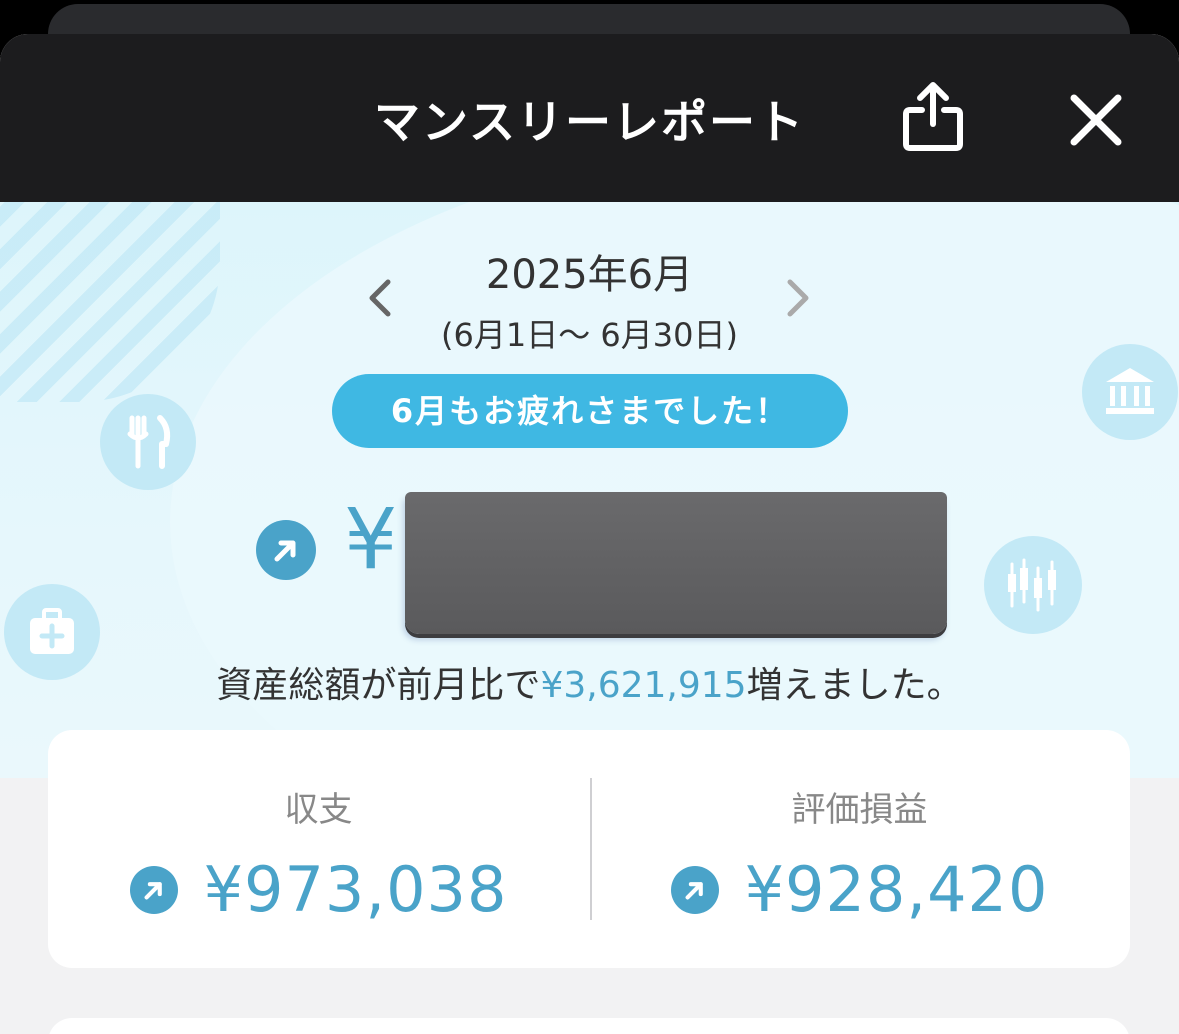 This screenshot has height=1034, width=1179. Describe the element at coordinates (854, 685) in the screenshot. I see `asset-change-suffix: 増えました。` at that location.